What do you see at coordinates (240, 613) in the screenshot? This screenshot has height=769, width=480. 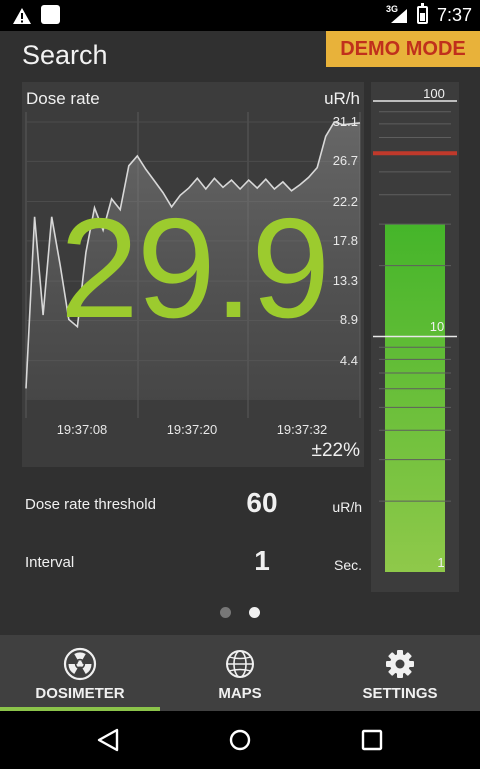 I see `page-indicator` at bounding box center [240, 613].